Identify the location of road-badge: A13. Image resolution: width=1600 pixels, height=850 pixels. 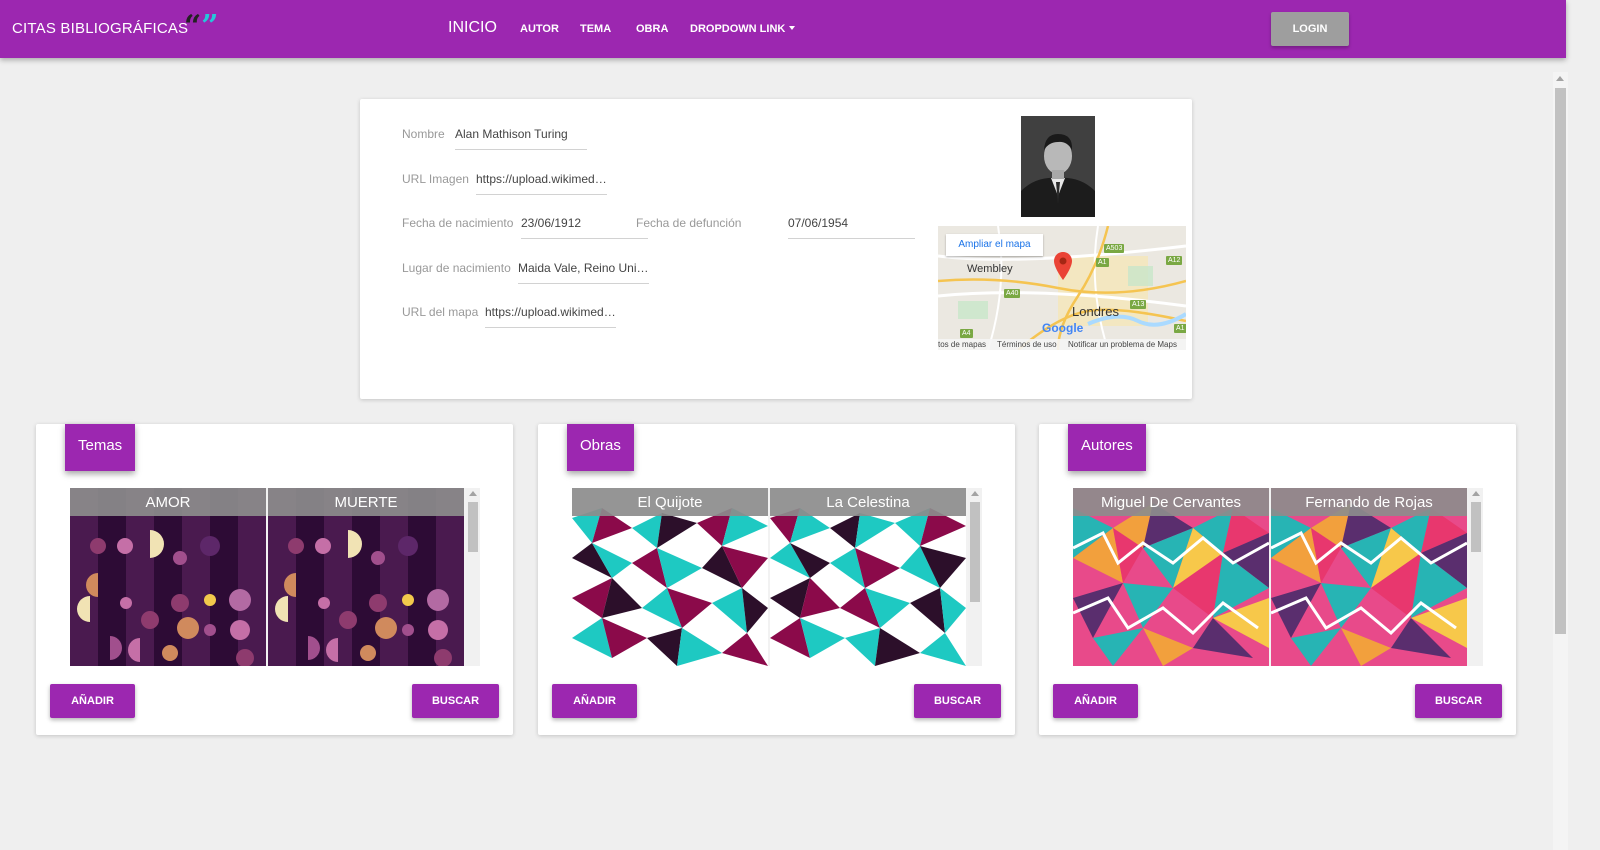
(1138, 304).